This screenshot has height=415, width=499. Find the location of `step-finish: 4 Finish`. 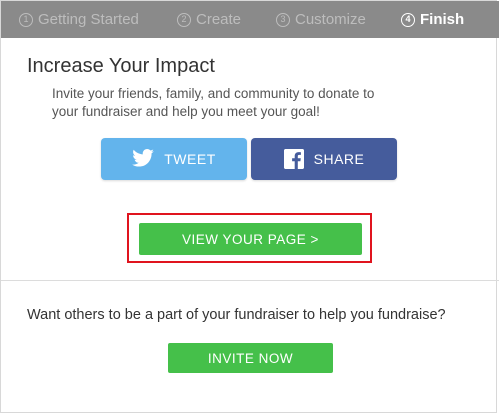

step-finish: 4 Finish is located at coordinates (432, 19).